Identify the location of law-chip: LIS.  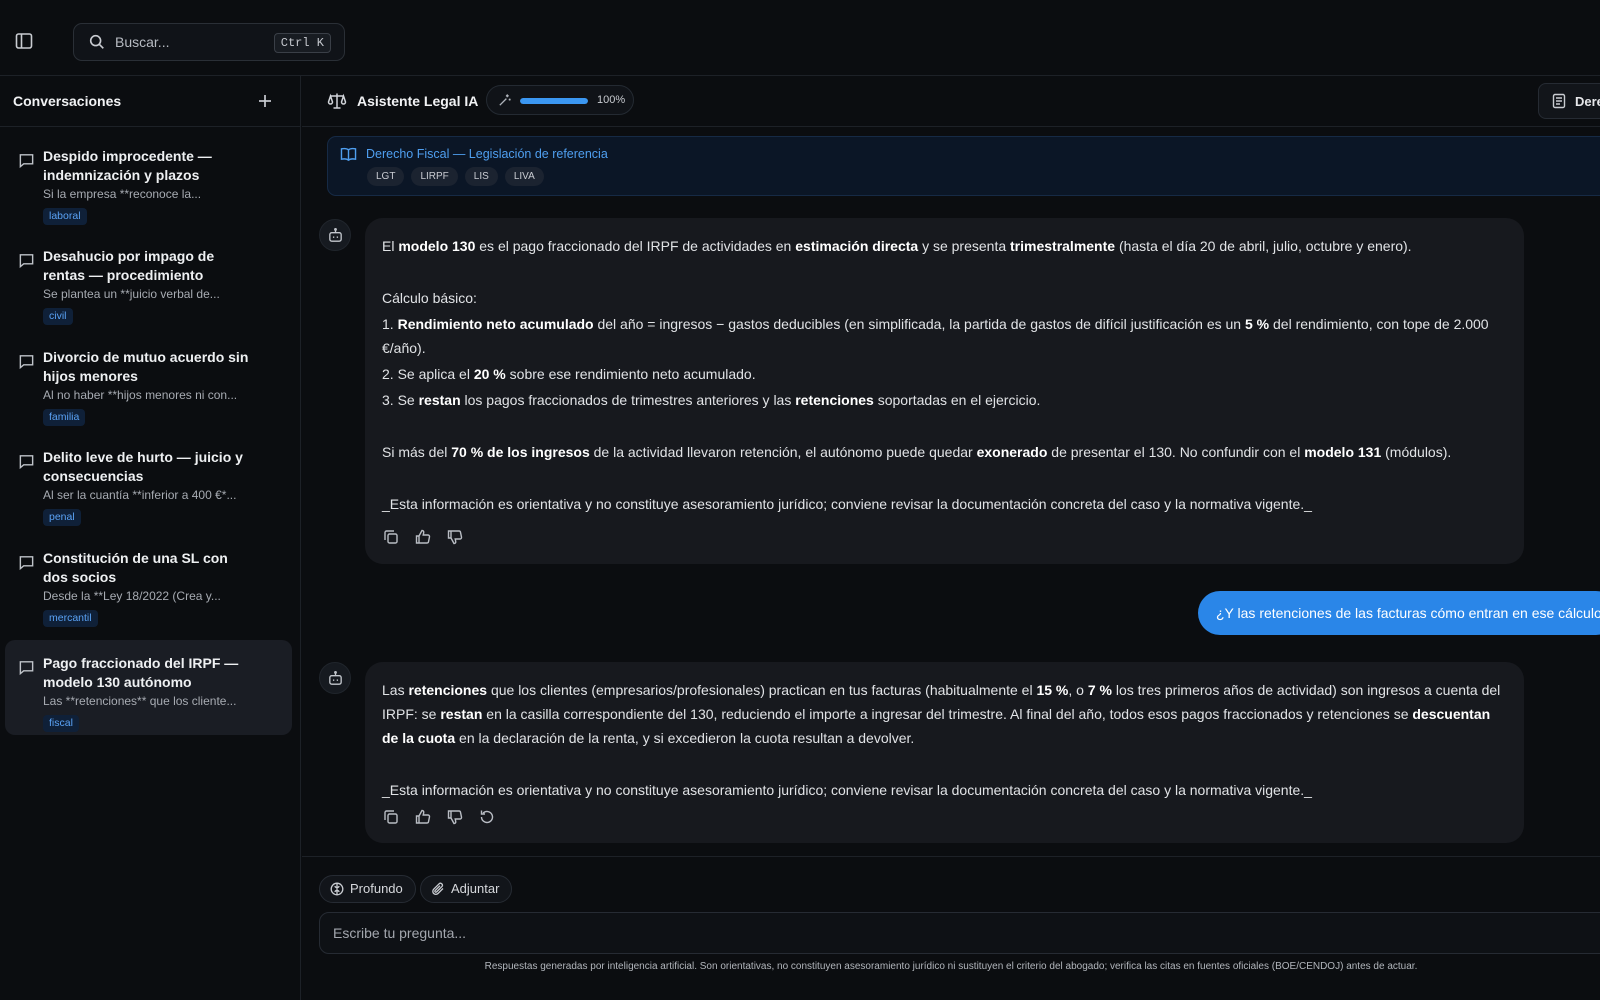
(481, 176).